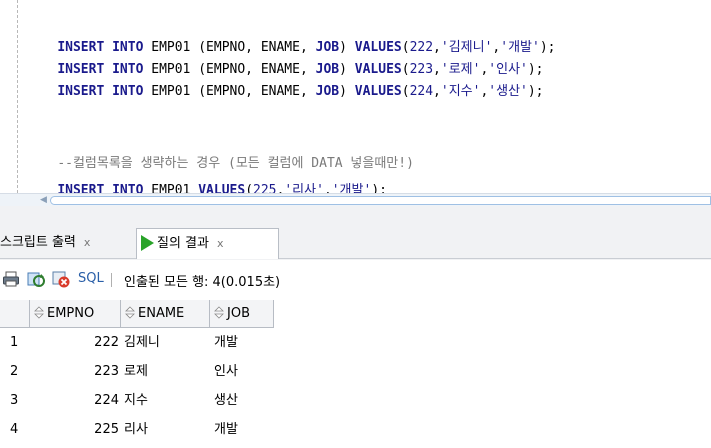 The height and width of the screenshot is (448, 711). I want to click on paren: ), so click(343, 91).